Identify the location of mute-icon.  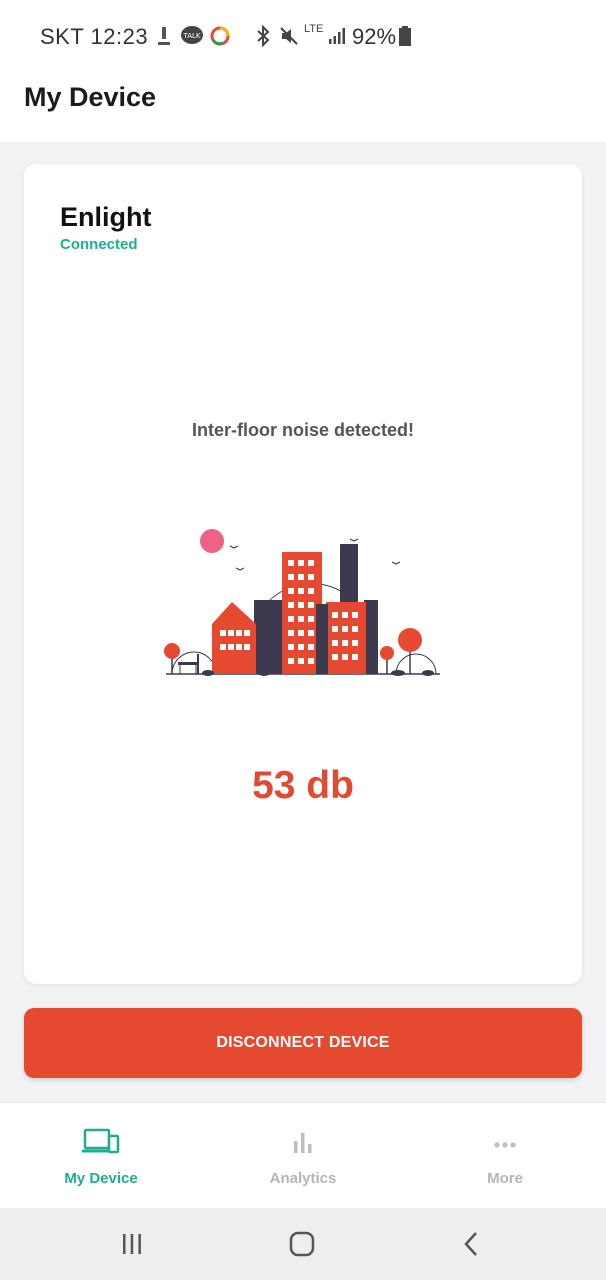
(289, 36).